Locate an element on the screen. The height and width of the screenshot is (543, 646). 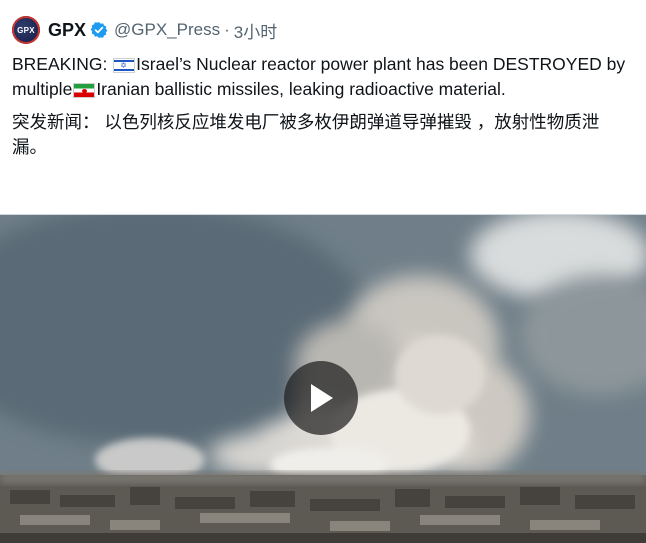
play-button is located at coordinates (321, 398).